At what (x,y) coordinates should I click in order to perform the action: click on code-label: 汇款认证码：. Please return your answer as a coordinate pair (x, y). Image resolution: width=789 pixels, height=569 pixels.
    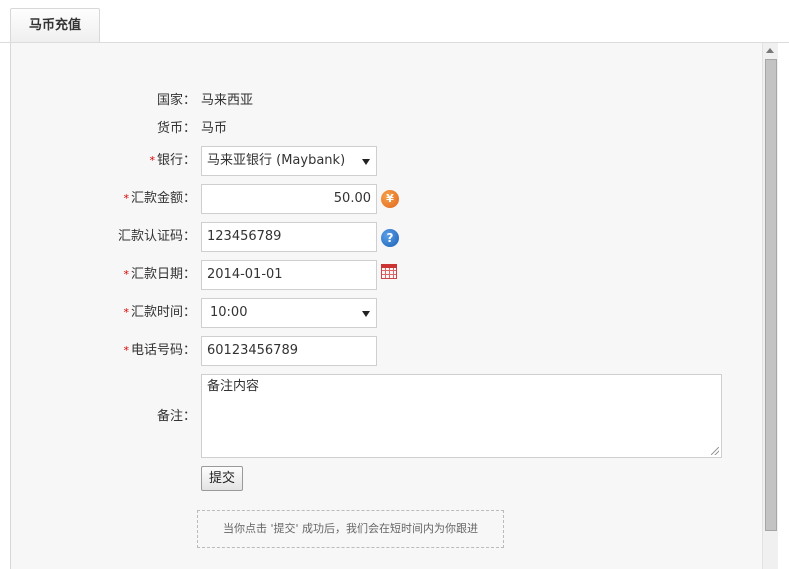
    Looking at the image, I should click on (156, 236).